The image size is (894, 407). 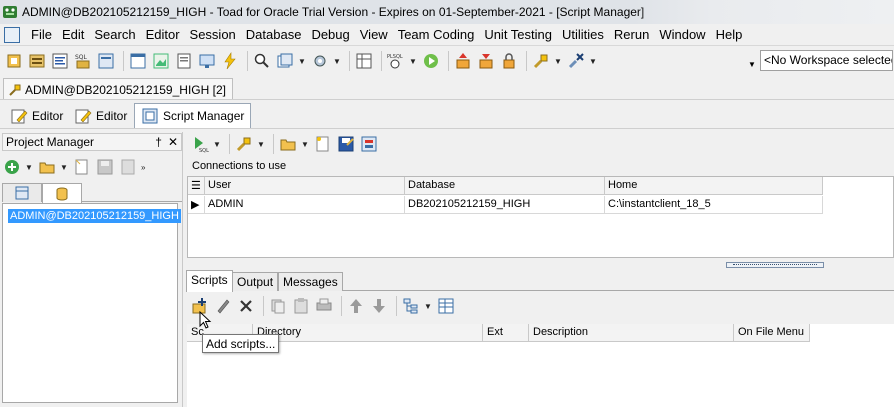 What do you see at coordinates (62, 193) in the screenshot?
I see `subtab-database` at bounding box center [62, 193].